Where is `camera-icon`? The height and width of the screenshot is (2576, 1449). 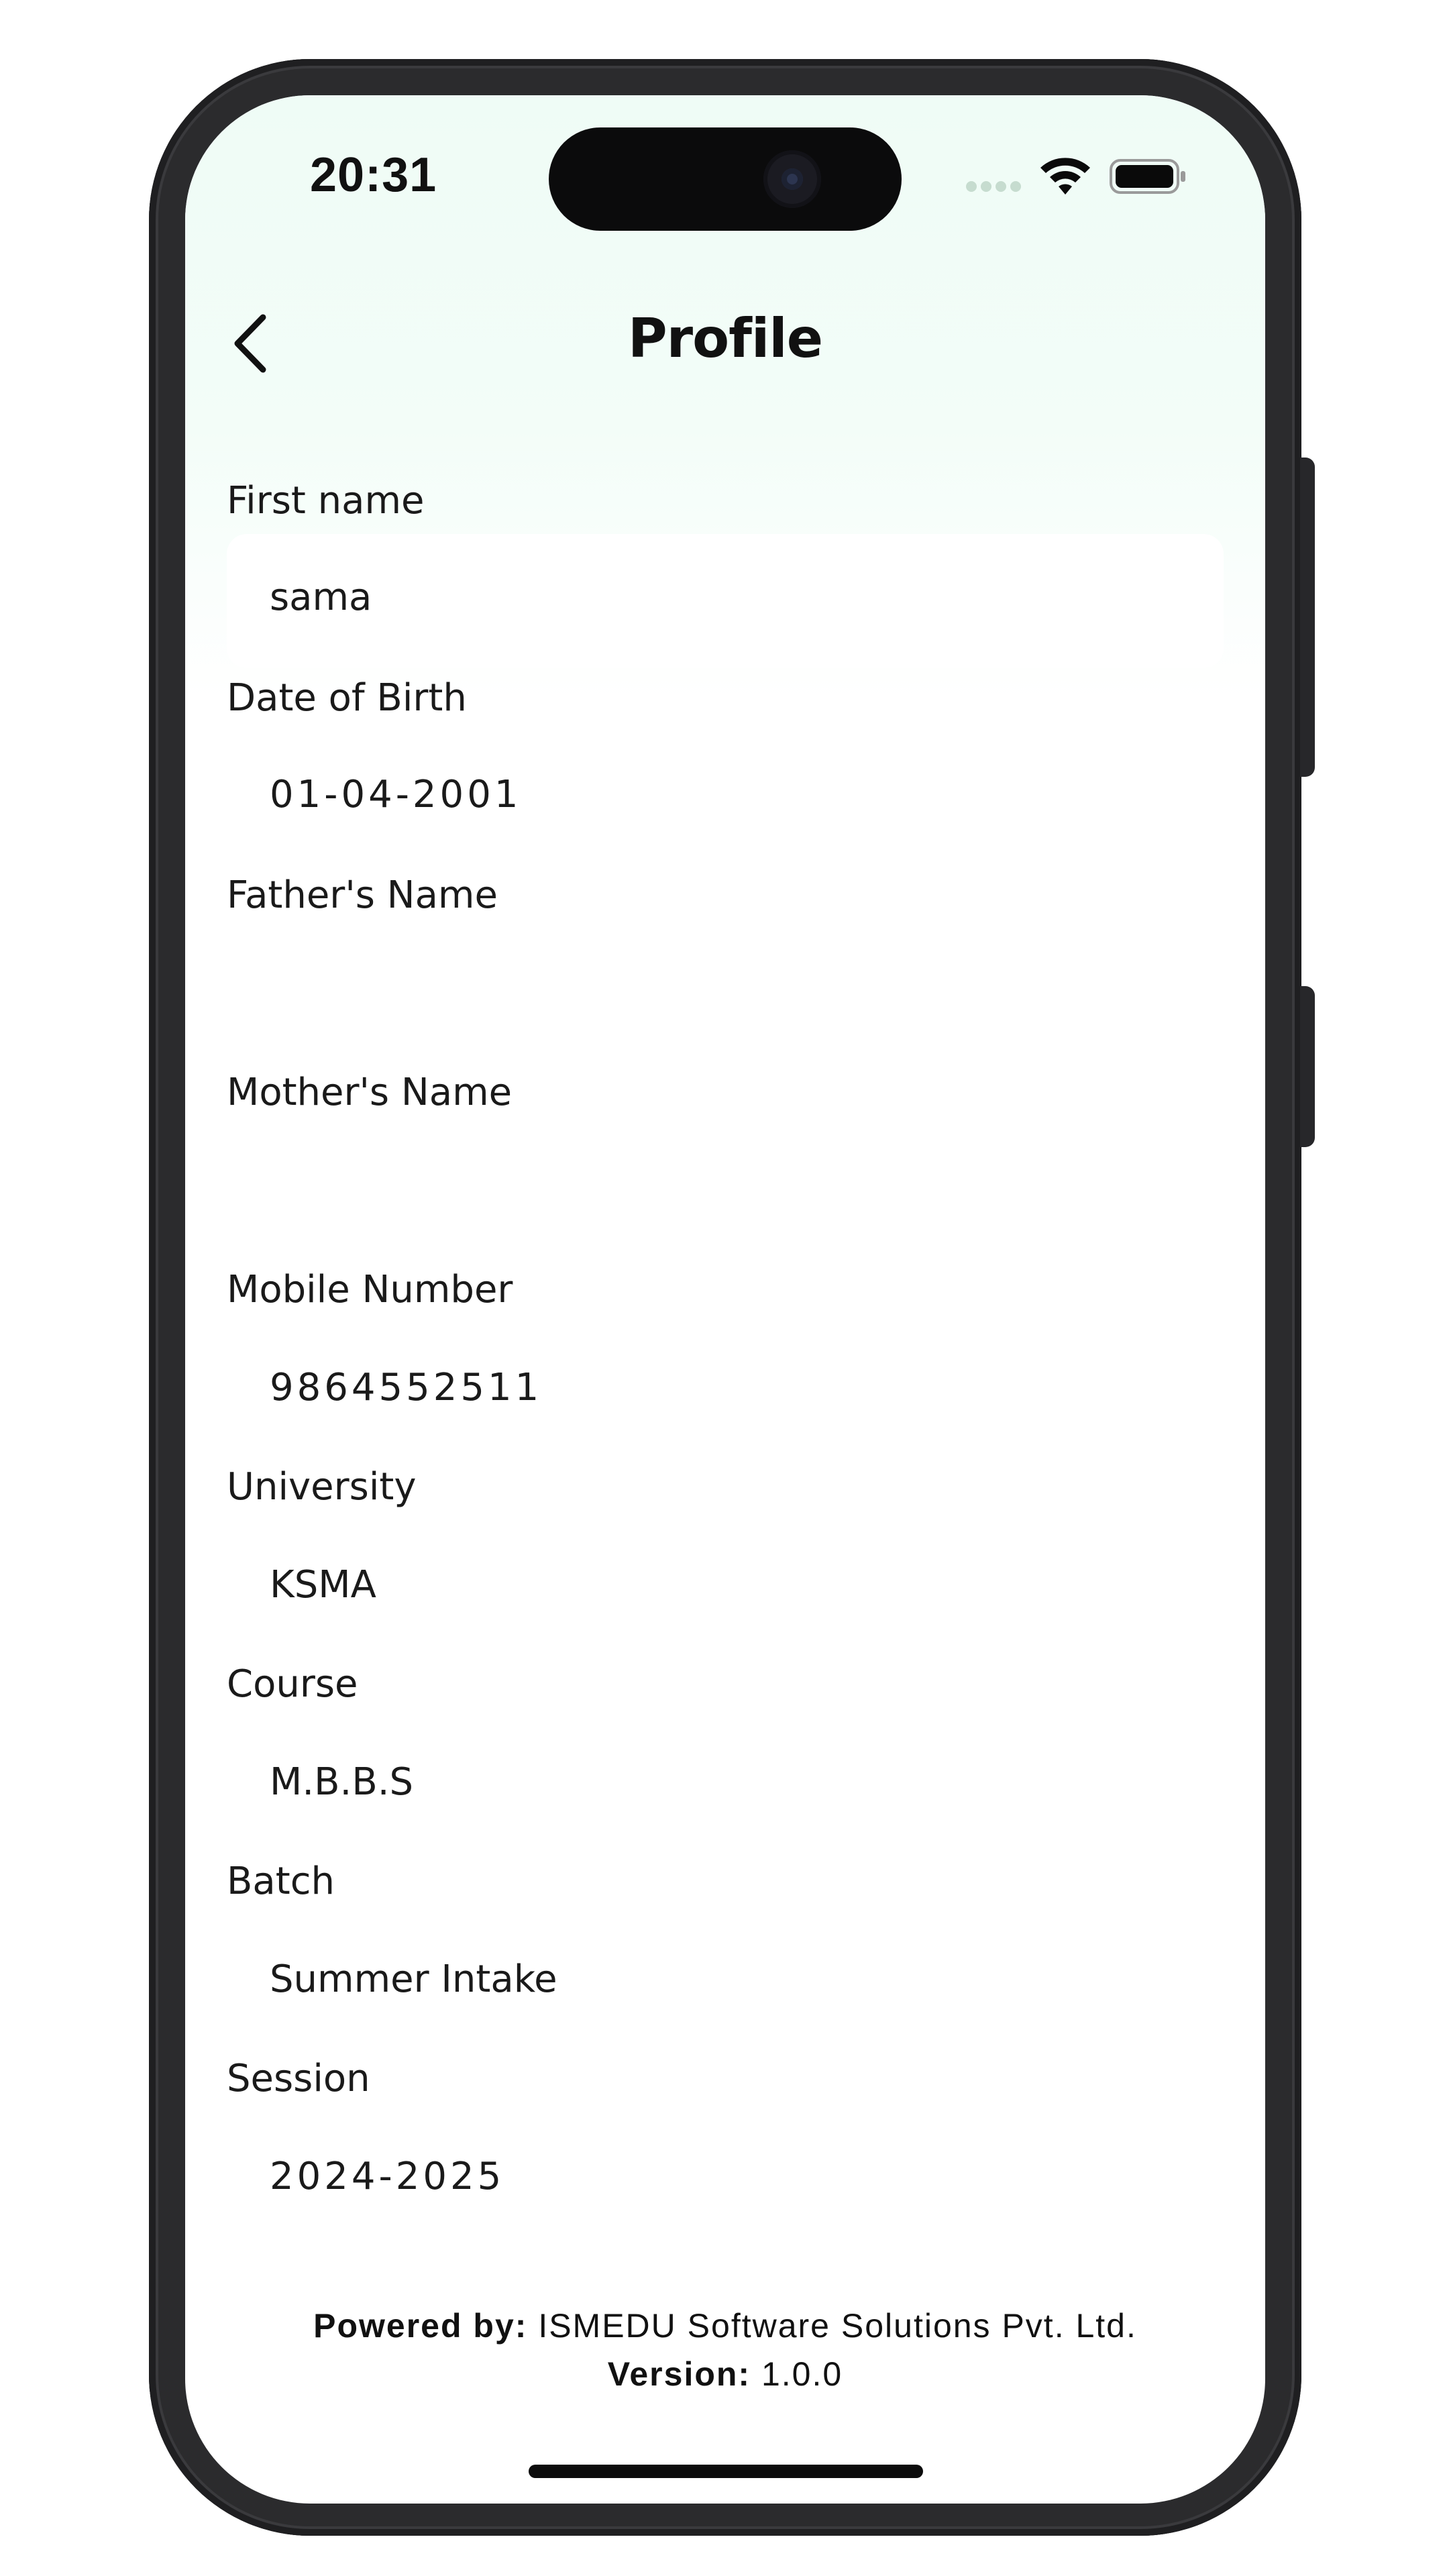
camera-icon is located at coordinates (792, 179).